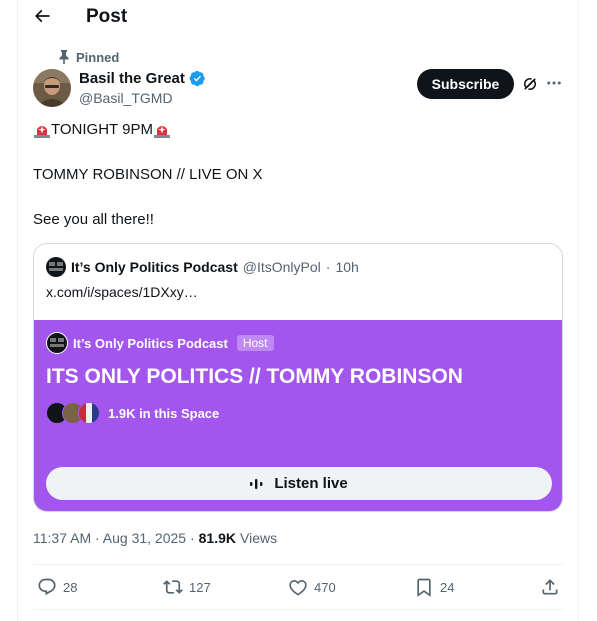 The image size is (597, 621). I want to click on page-header: Post, so click(298, 17).